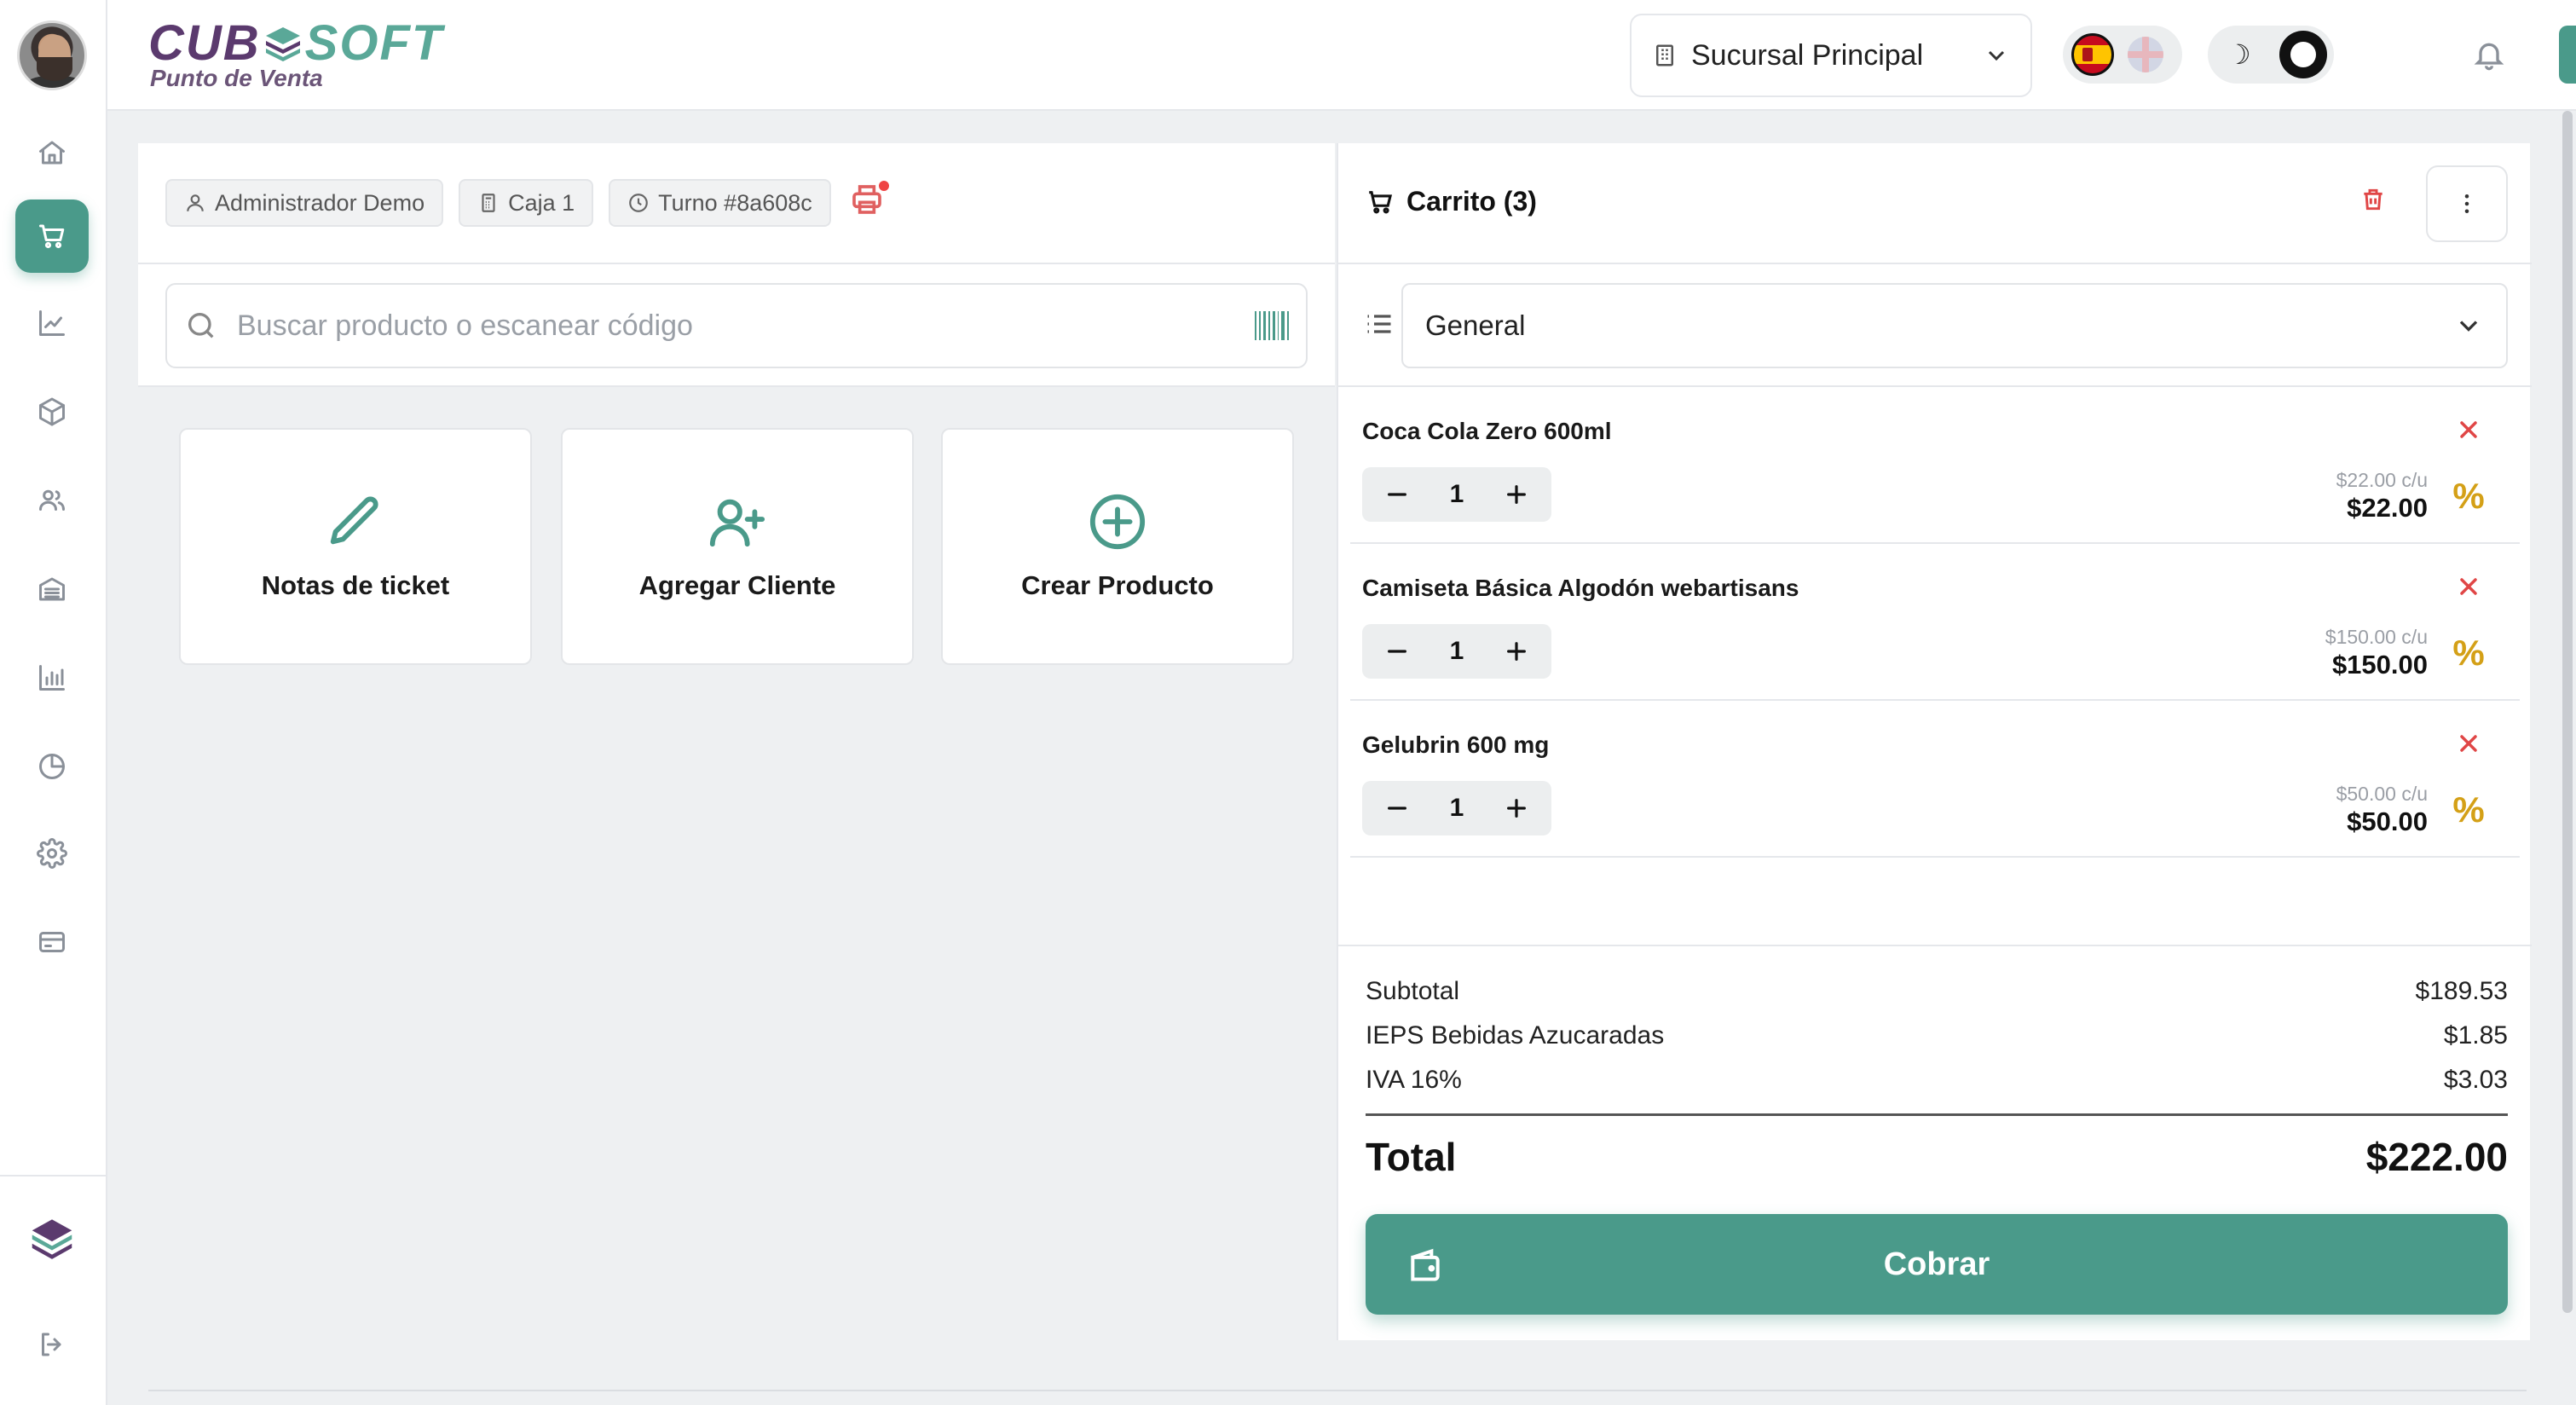 This screenshot has width=2576, height=1405. I want to click on total-label: Total, so click(1411, 1157).